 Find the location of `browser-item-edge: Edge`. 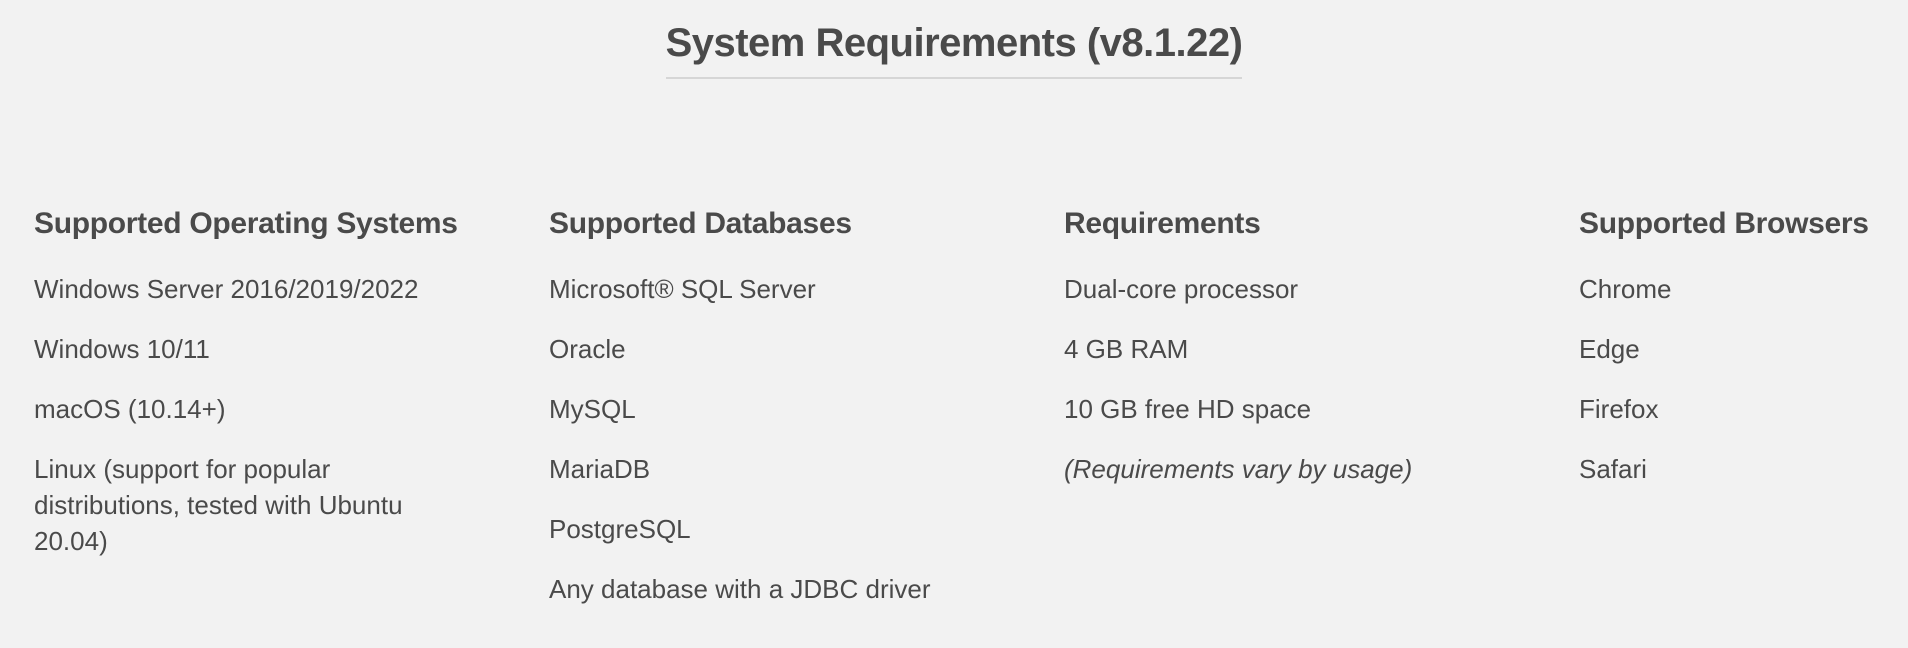

browser-item-edge: Edge is located at coordinates (1609, 349).